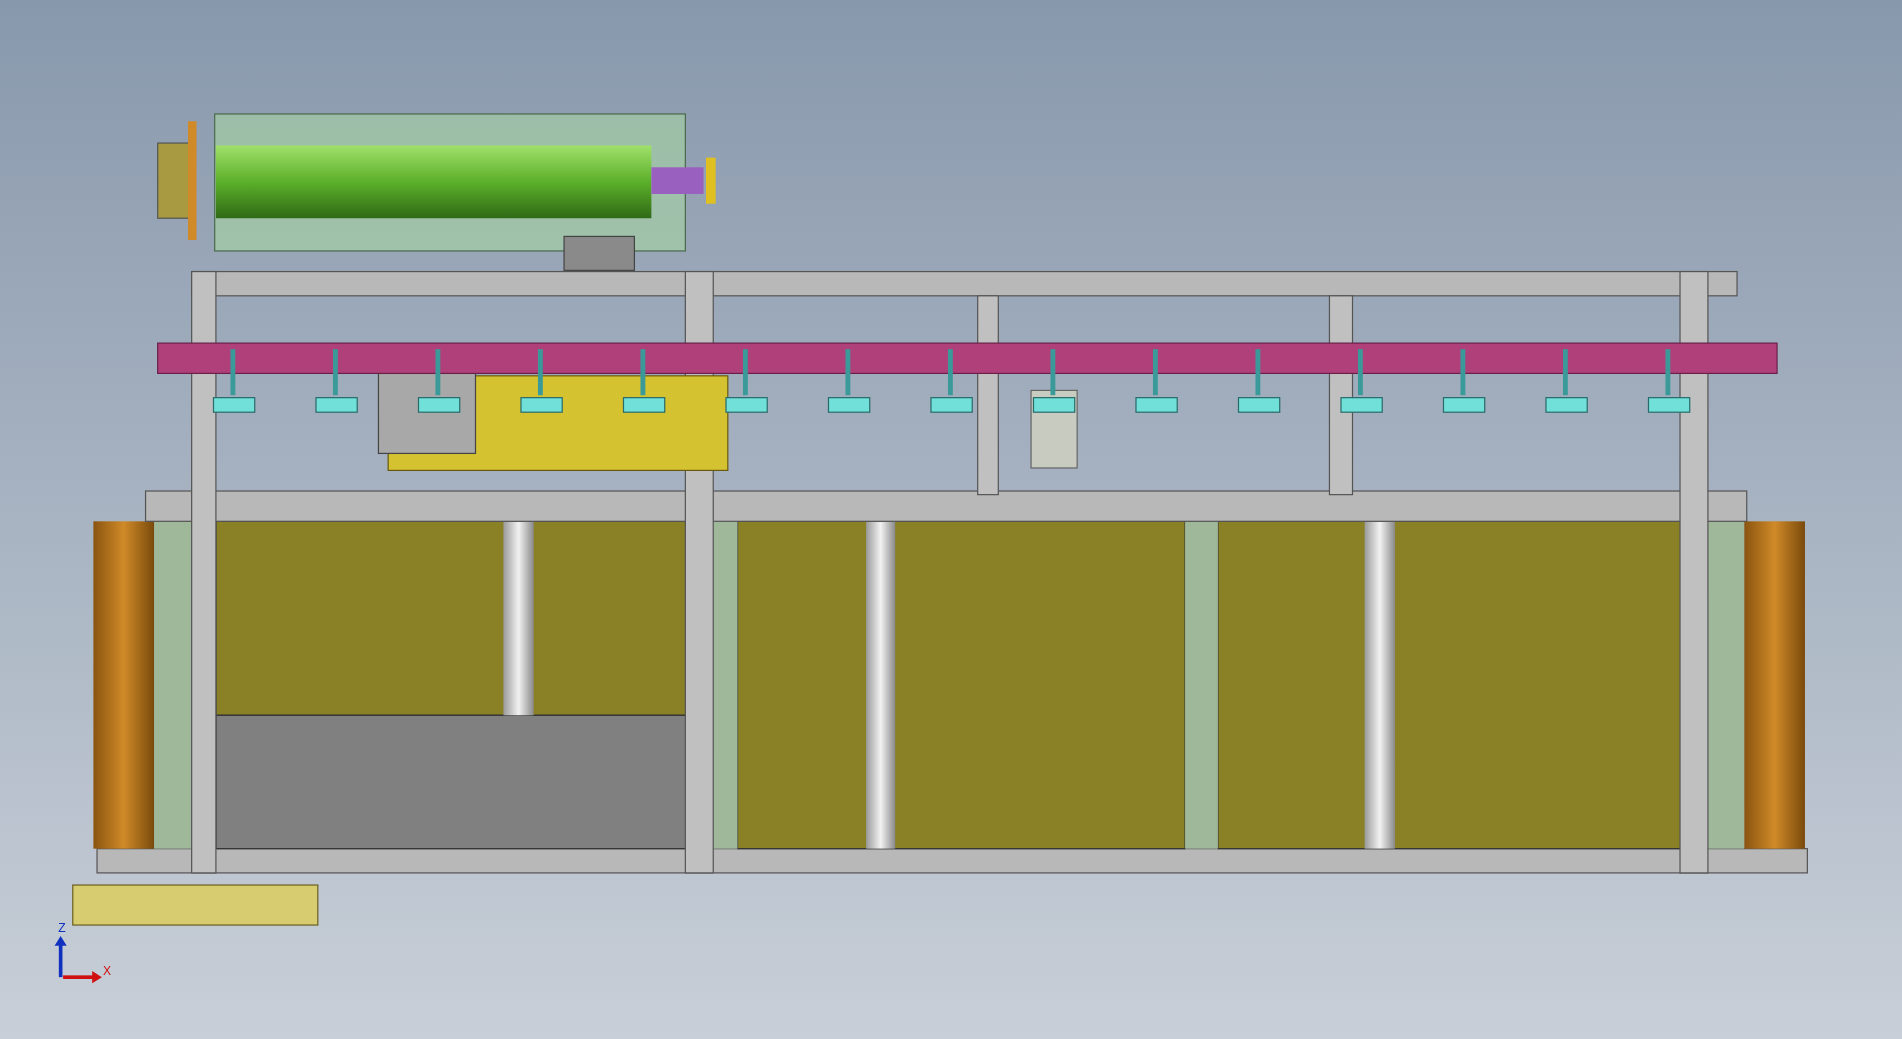 The height and width of the screenshot is (1039, 1902). Describe the element at coordinates (82, 977) in the screenshot. I see `x-axis-arrow` at that location.